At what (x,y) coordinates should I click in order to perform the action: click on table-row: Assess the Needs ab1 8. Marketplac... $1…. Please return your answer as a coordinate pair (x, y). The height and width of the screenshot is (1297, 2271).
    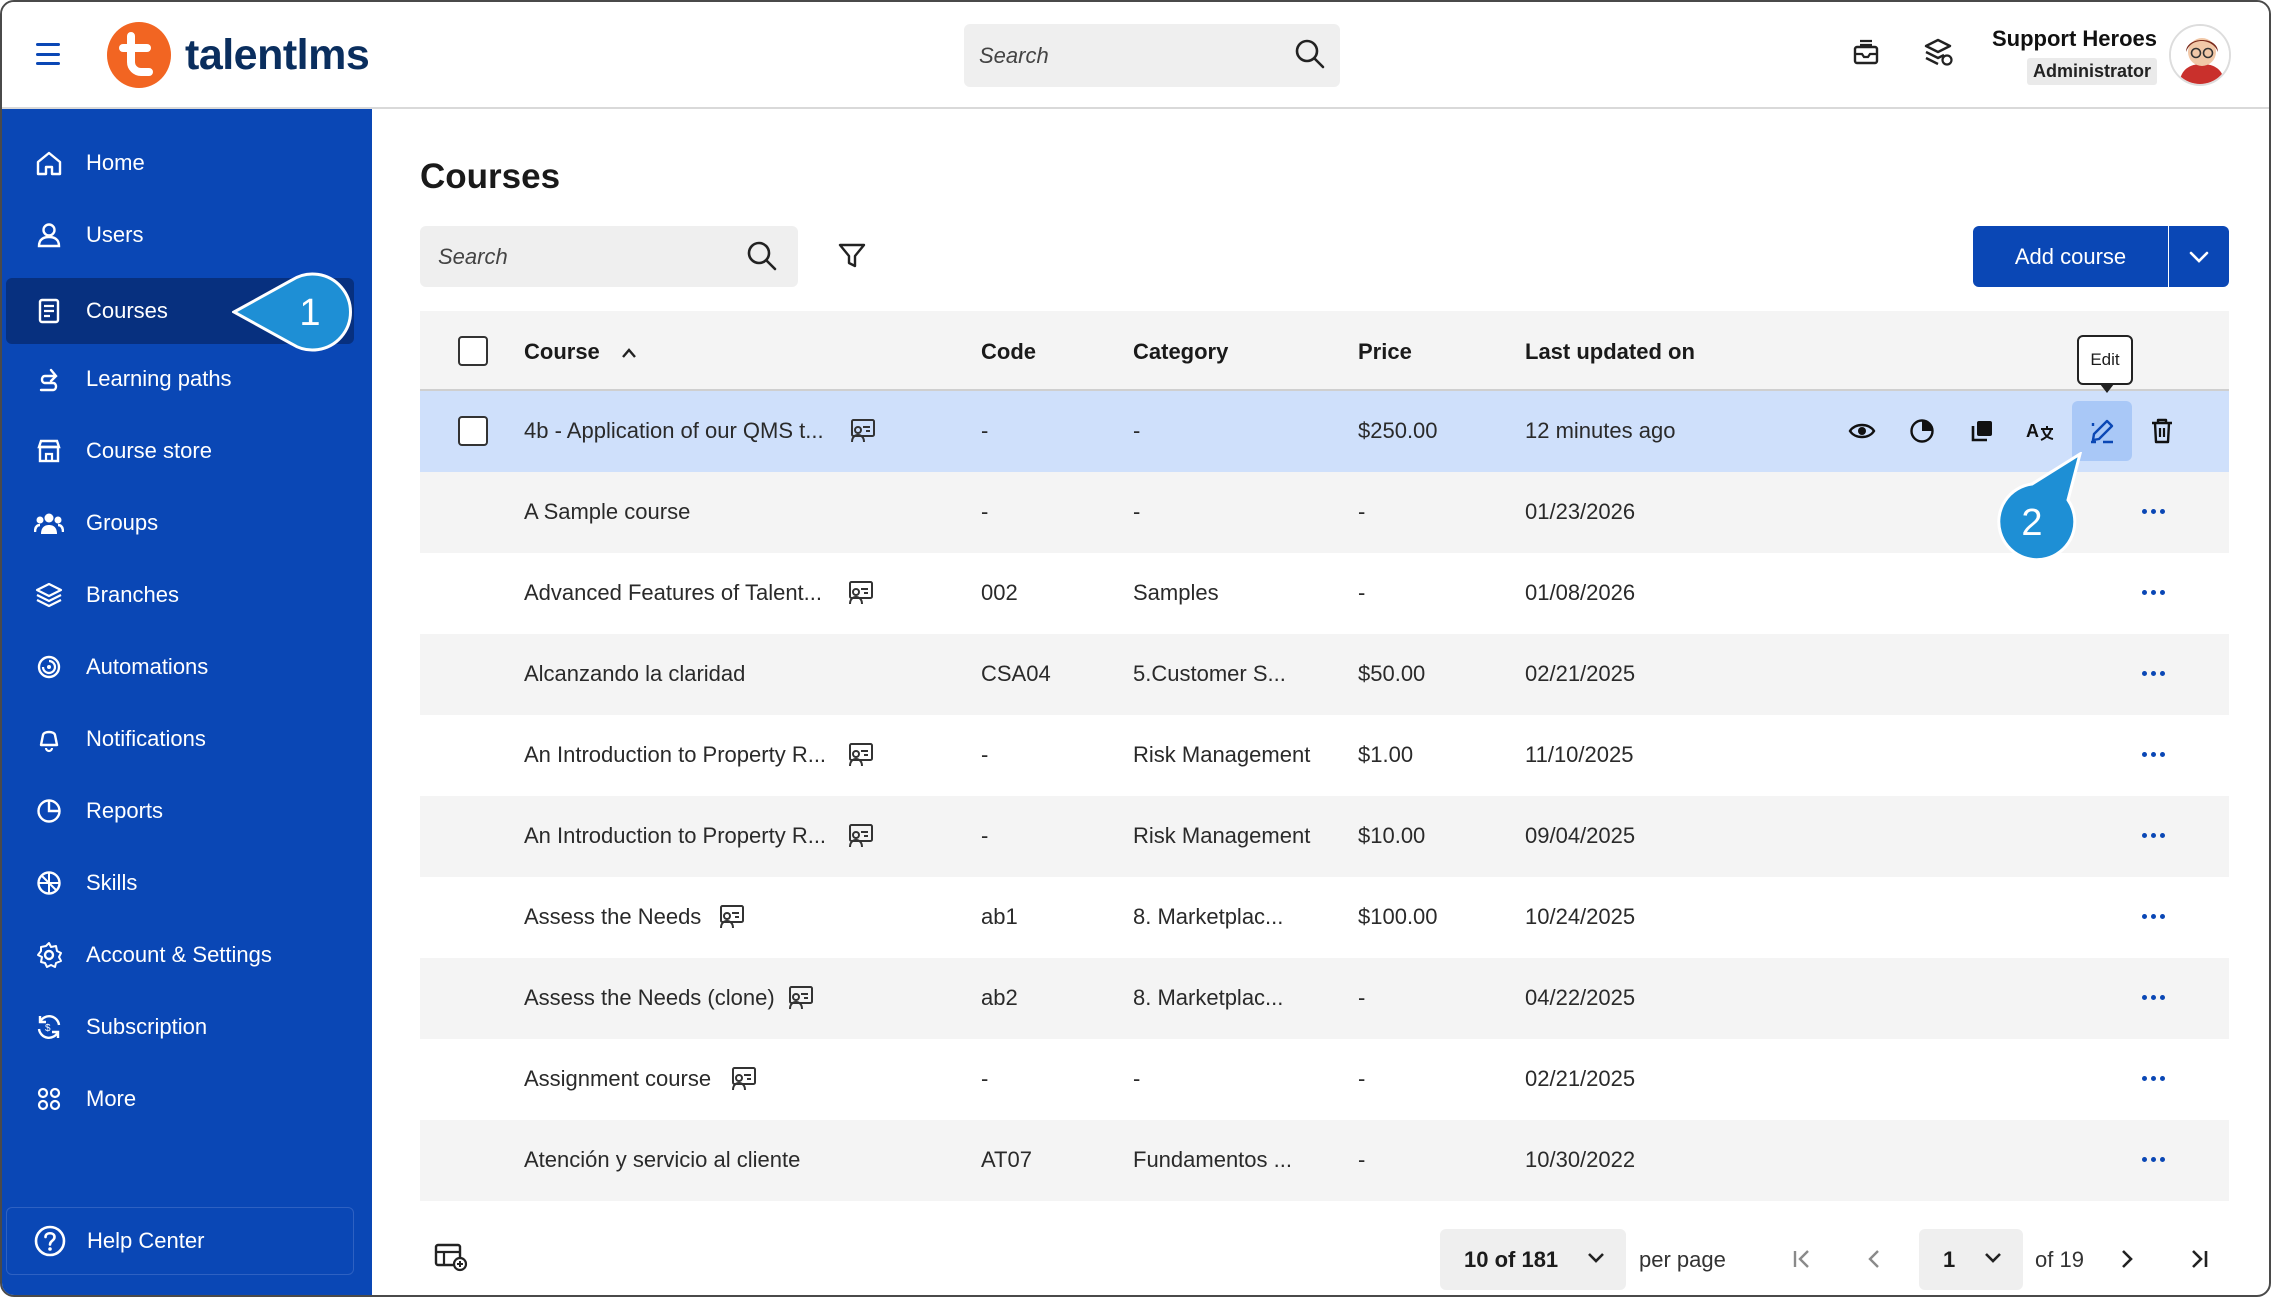
    Looking at the image, I should click on (1324, 917).